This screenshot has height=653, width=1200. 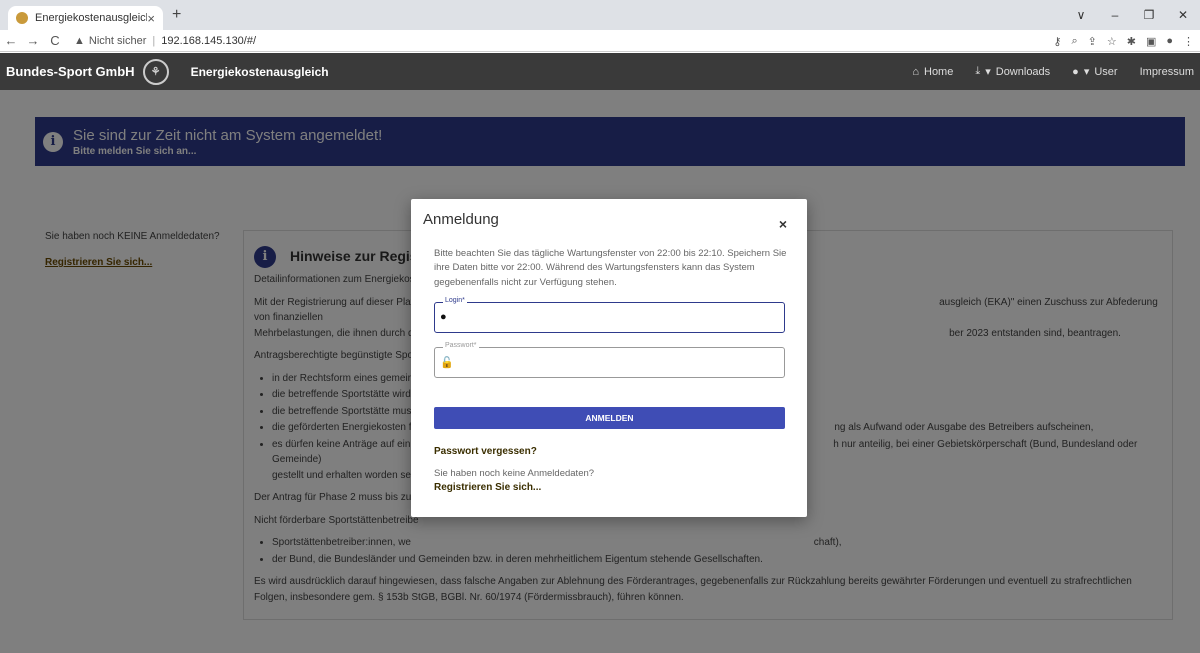 I want to click on tab-close-icon: ×, so click(x=151, y=18).